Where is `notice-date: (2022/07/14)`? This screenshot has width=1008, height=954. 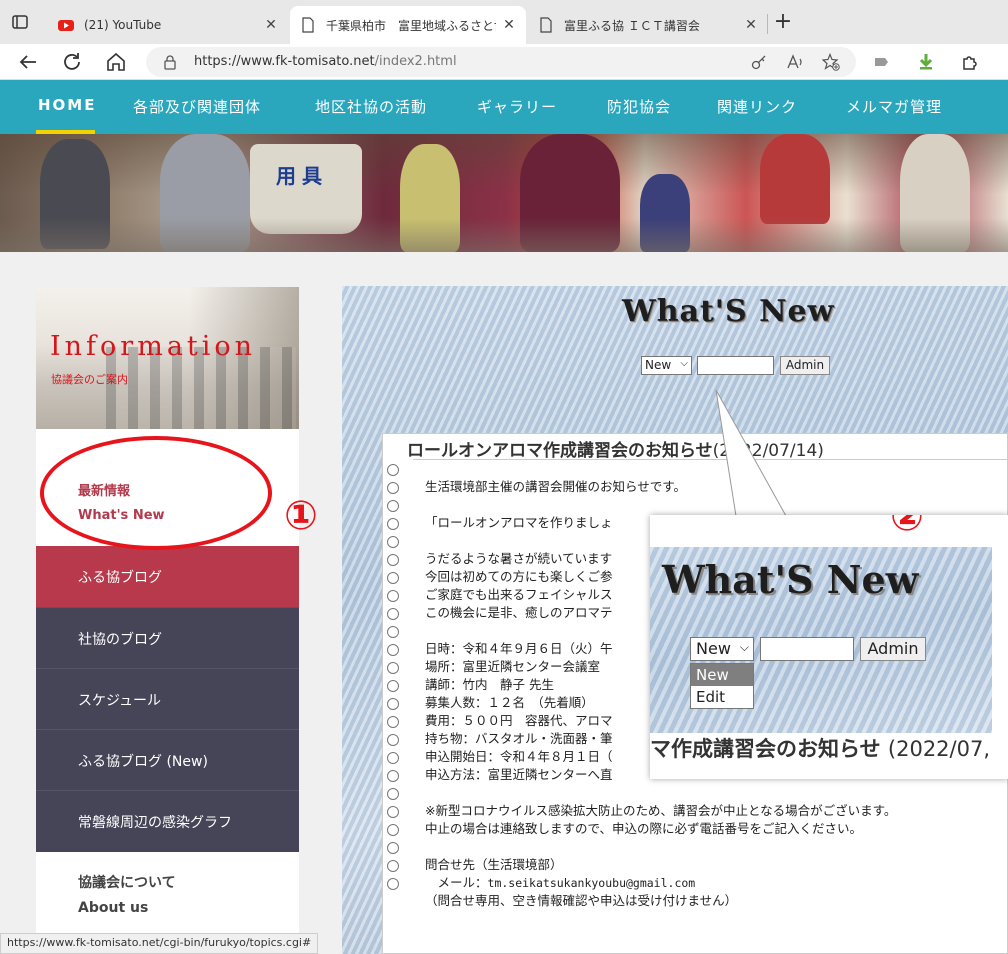 notice-date: (2022/07/14) is located at coordinates (768, 451).